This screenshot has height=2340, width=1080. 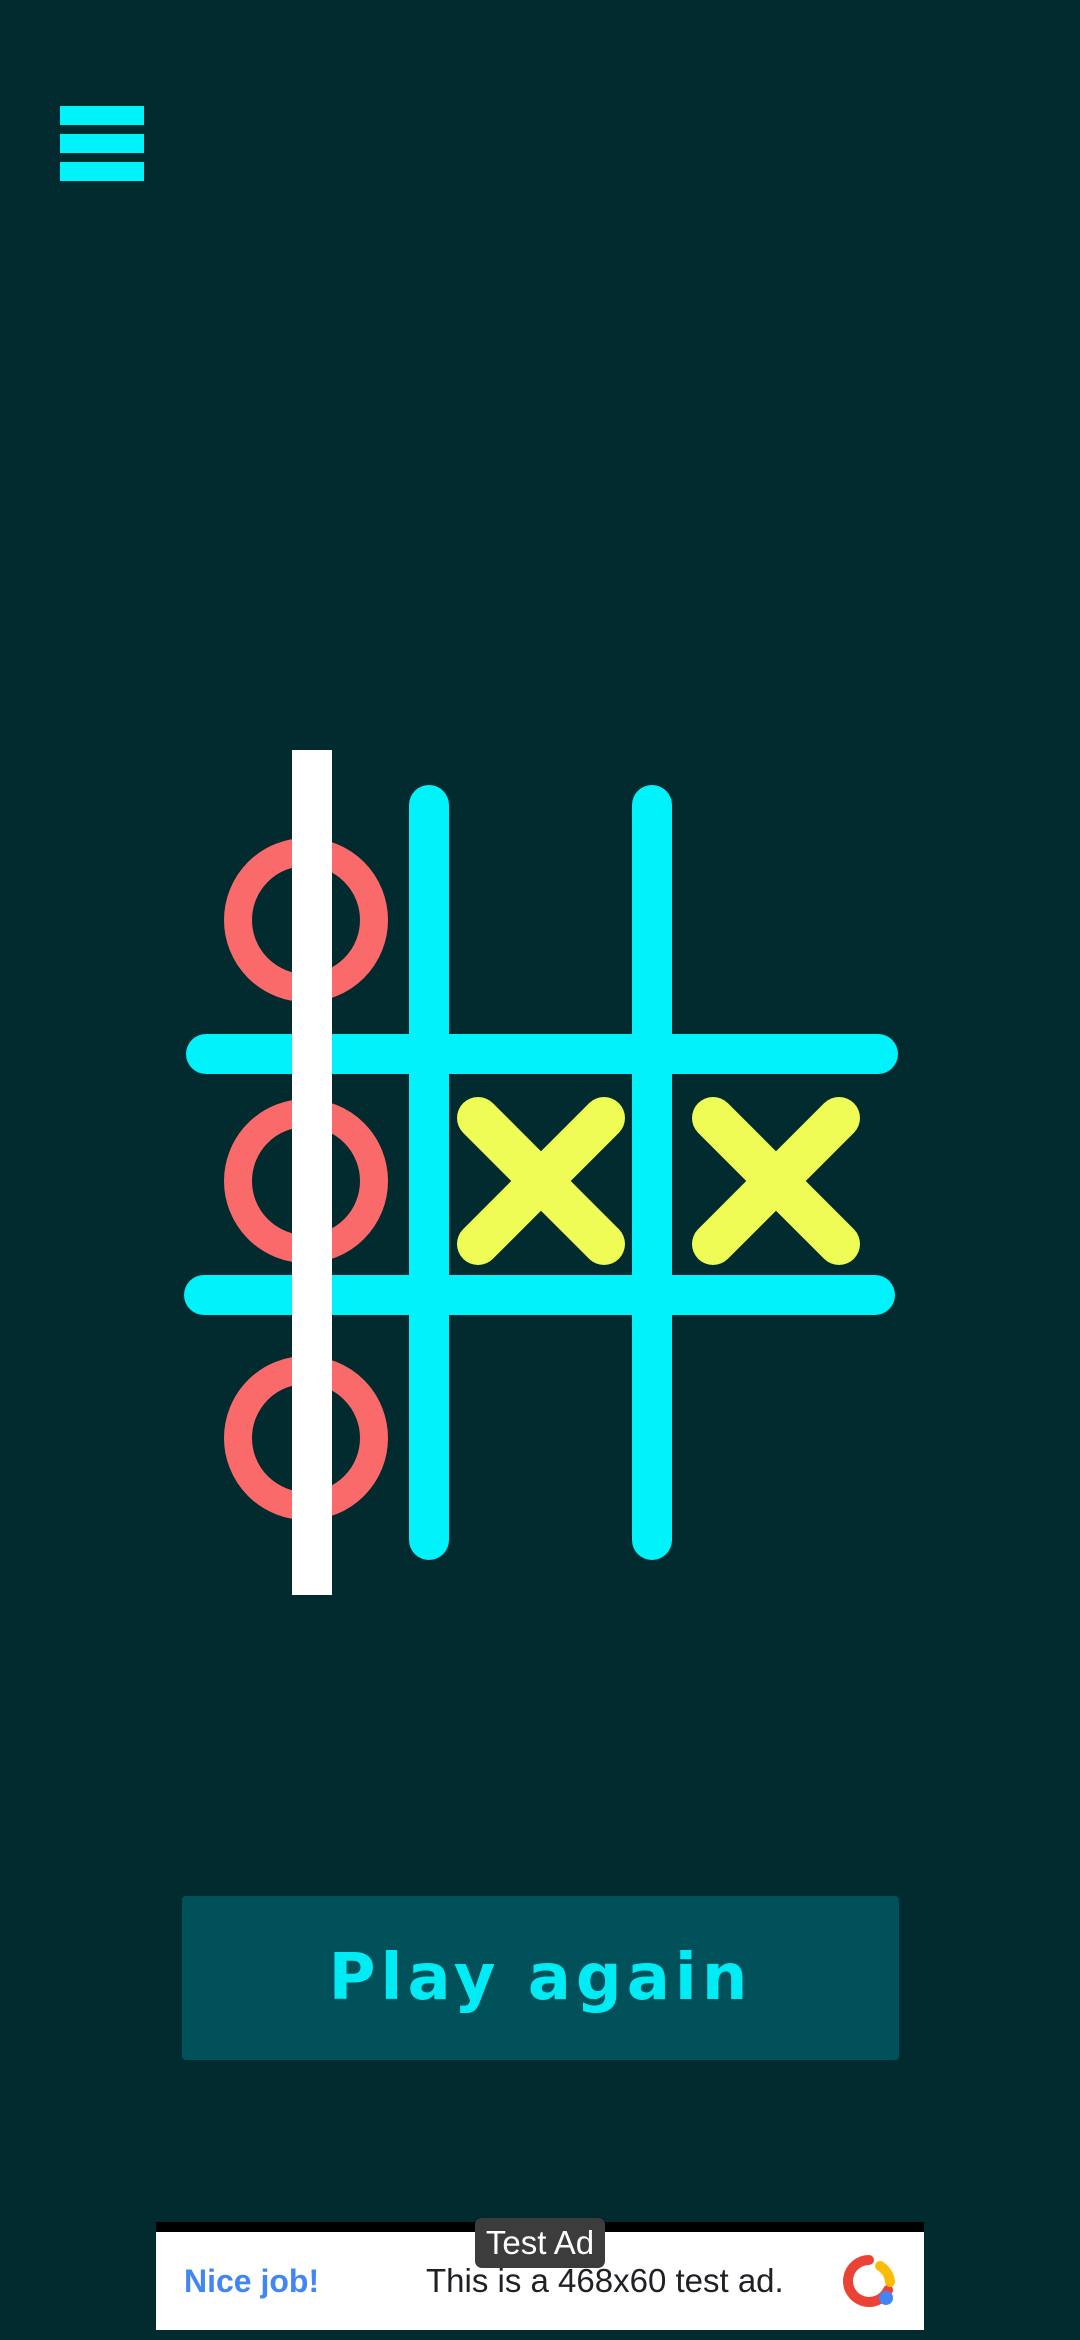 I want to click on play-again-button: Play again, so click(x=540, y=1978).